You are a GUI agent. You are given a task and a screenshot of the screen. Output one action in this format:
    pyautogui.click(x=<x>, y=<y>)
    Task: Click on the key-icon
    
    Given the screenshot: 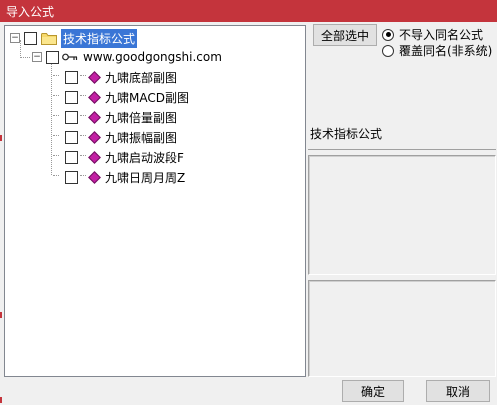 What is the action you would take?
    pyautogui.click(x=70, y=57)
    